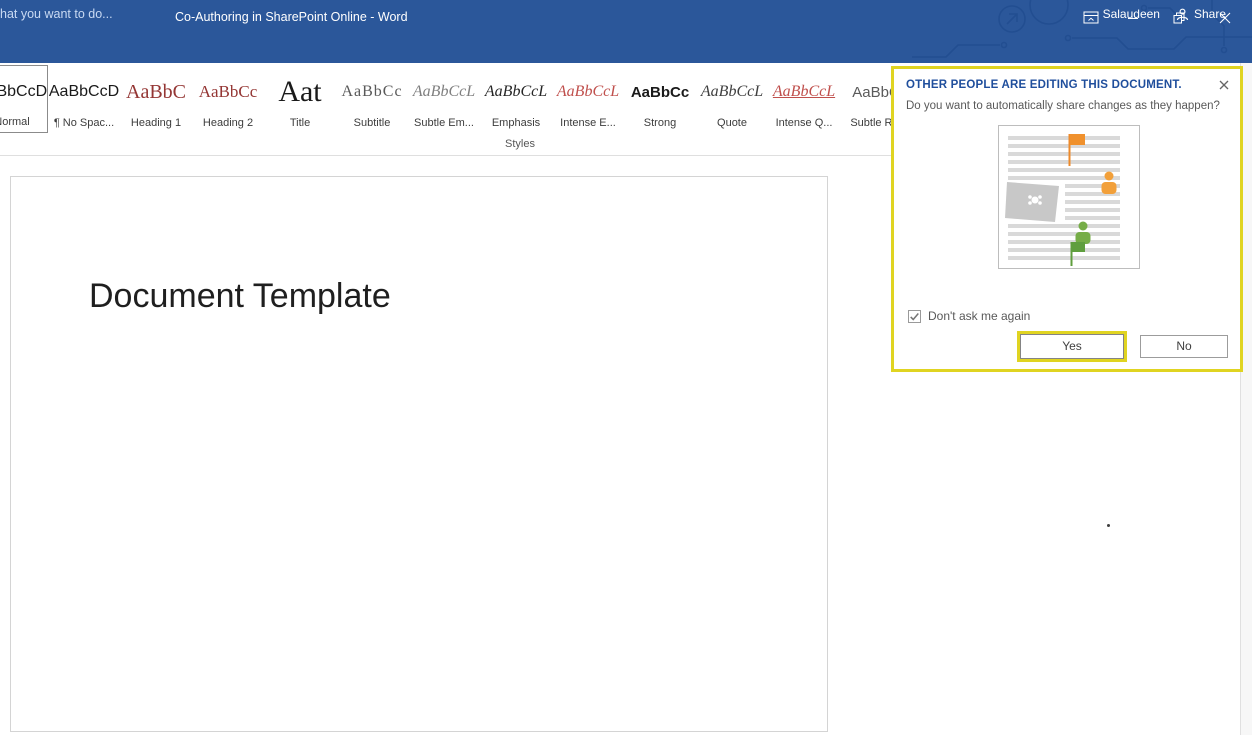 The width and height of the screenshot is (1252, 735). I want to click on document-title-text: Document Template, so click(240, 296).